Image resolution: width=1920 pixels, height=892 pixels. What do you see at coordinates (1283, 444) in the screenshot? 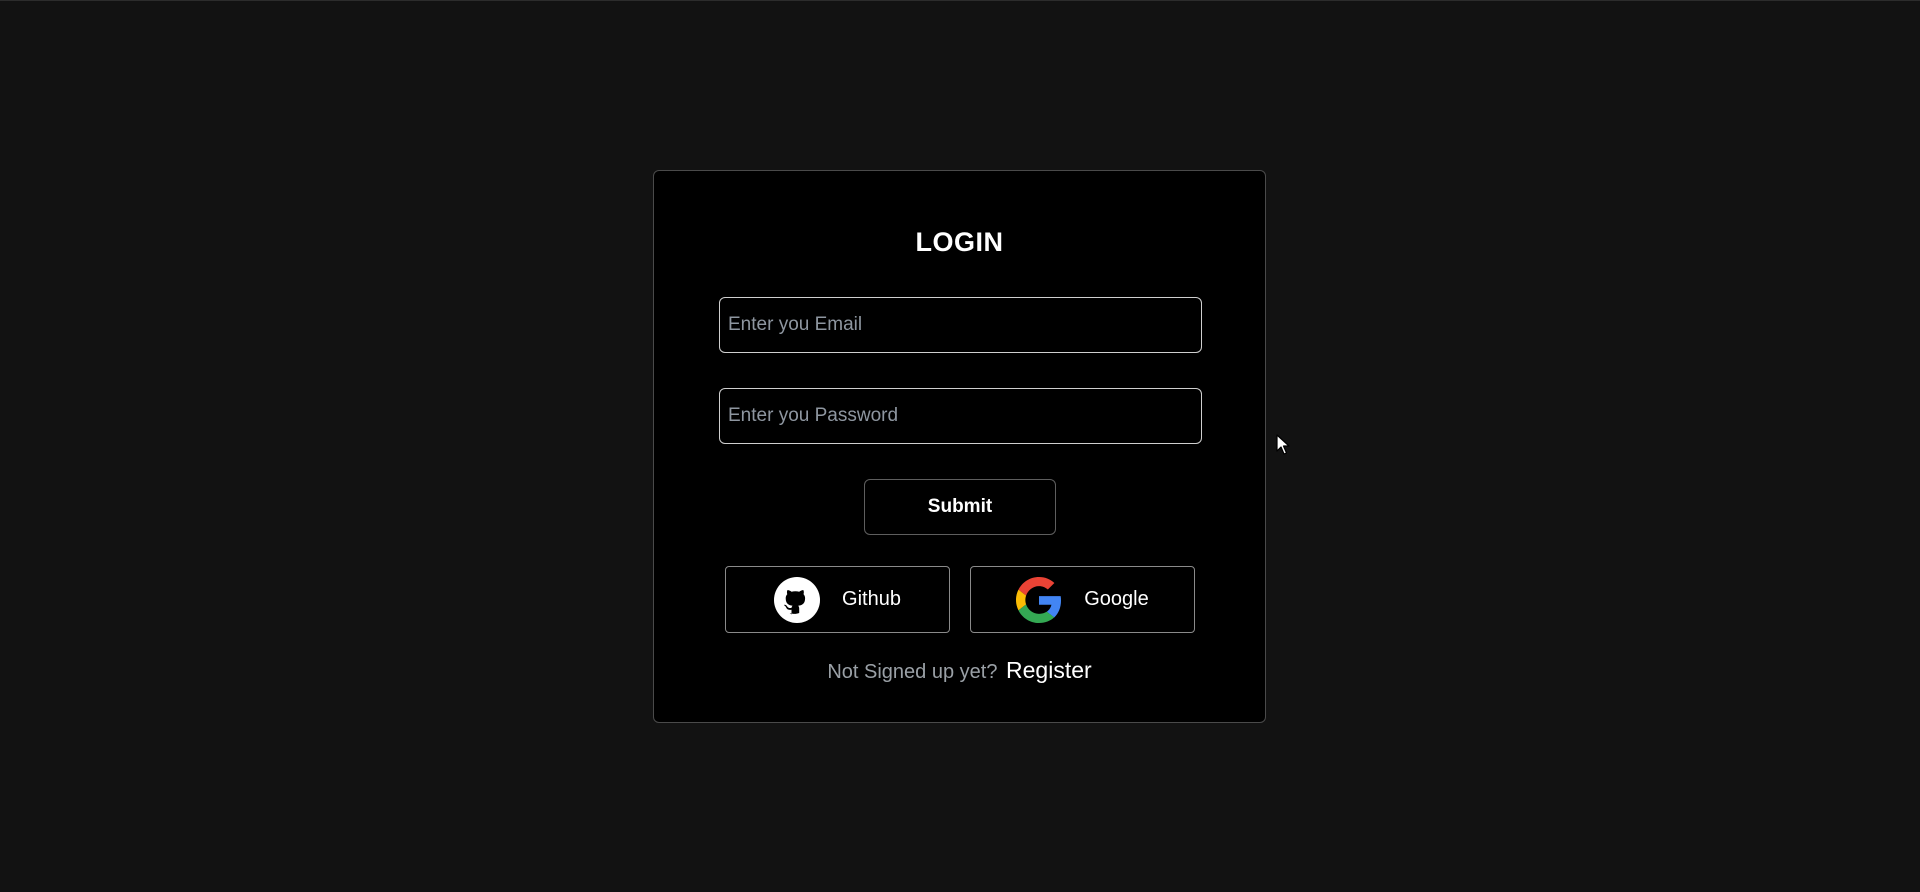
I see `mouse-pointer-icon` at bounding box center [1283, 444].